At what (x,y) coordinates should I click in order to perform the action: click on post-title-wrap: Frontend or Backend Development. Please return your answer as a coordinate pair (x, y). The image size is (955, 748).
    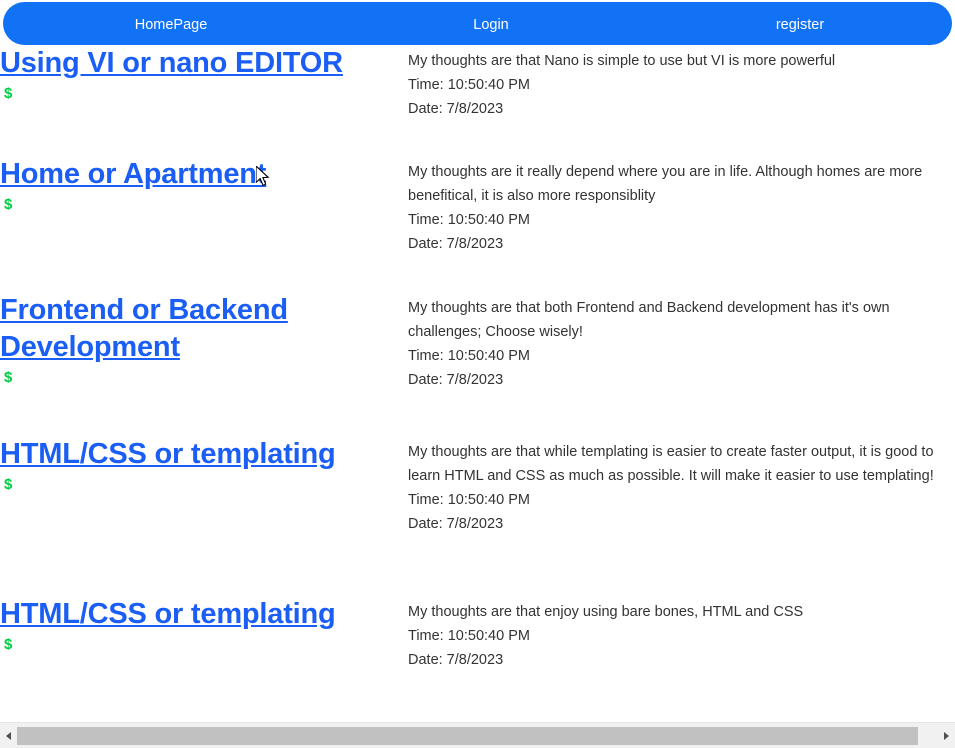
    Looking at the image, I should click on (150, 329).